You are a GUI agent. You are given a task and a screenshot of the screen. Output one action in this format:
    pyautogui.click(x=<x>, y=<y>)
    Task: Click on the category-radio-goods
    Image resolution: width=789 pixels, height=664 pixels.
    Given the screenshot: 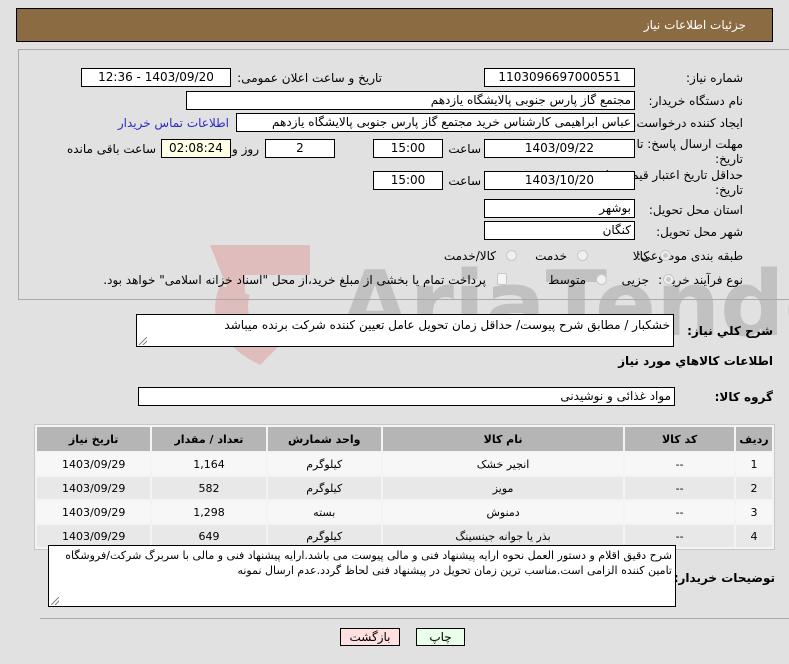 What is the action you would take?
    pyautogui.click(x=665, y=255)
    